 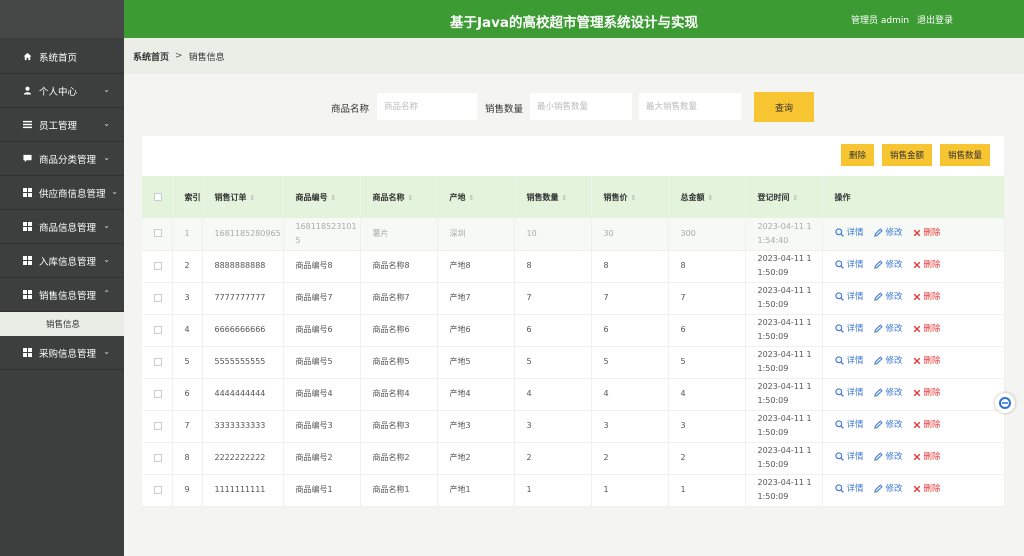 I want to click on cell-qty: 5, so click(x=553, y=362).